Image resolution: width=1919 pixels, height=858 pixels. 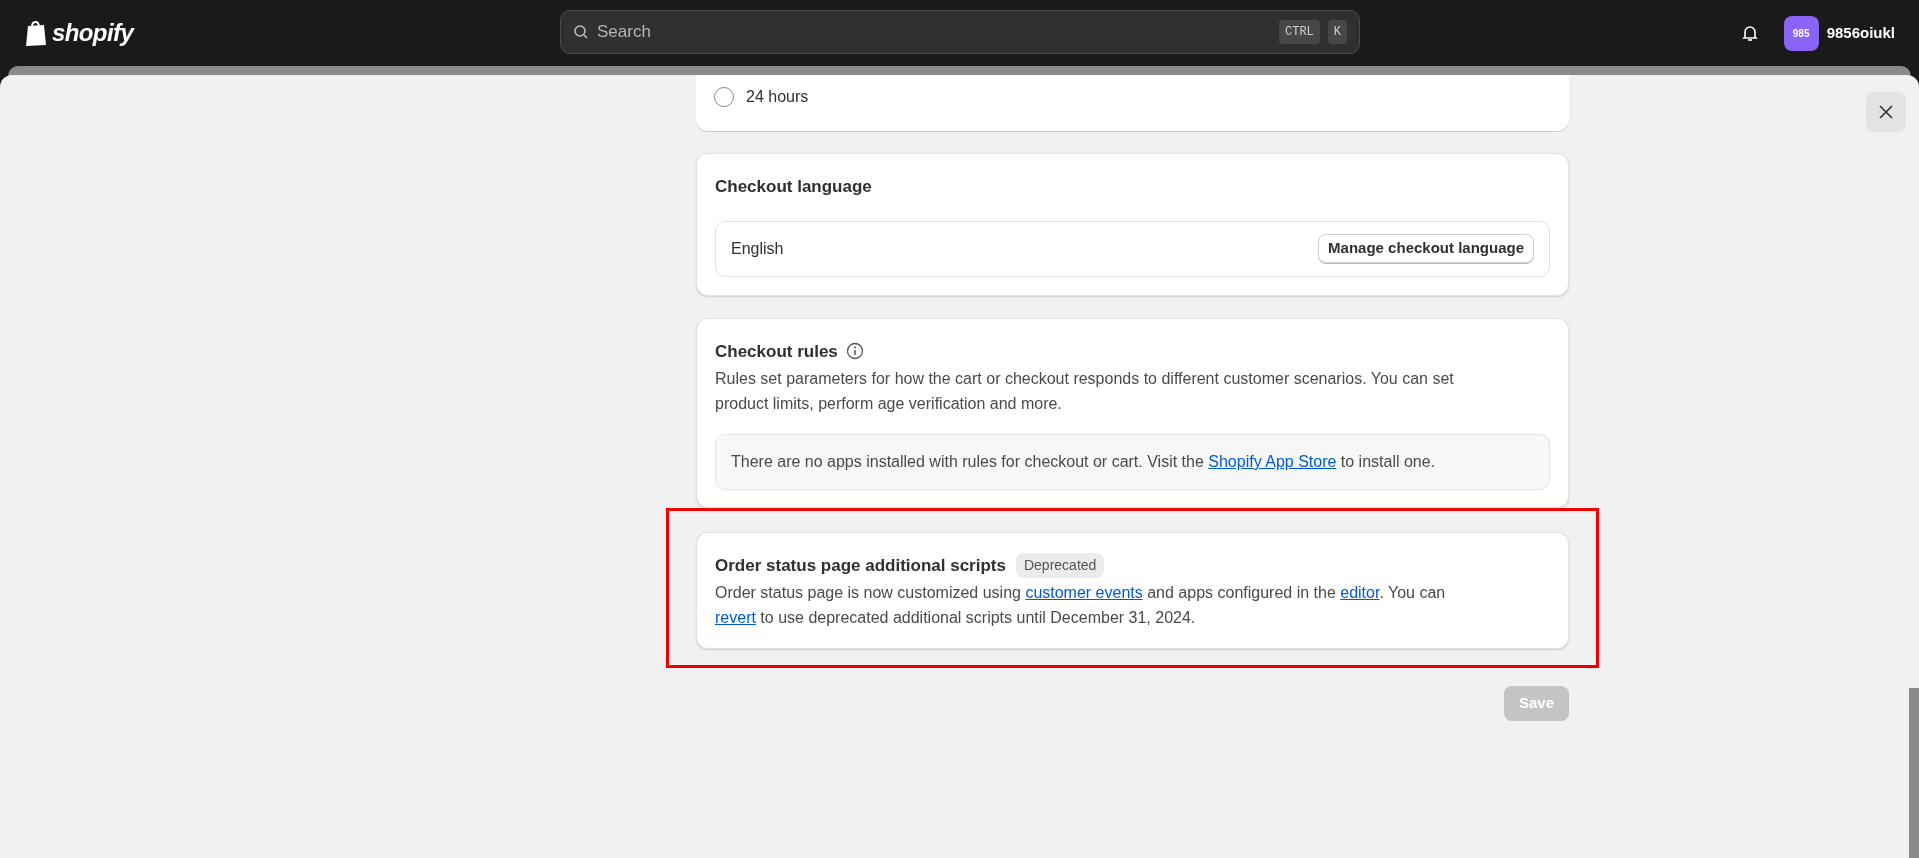 I want to click on shopify-logo: shopify, so click(x=79, y=33).